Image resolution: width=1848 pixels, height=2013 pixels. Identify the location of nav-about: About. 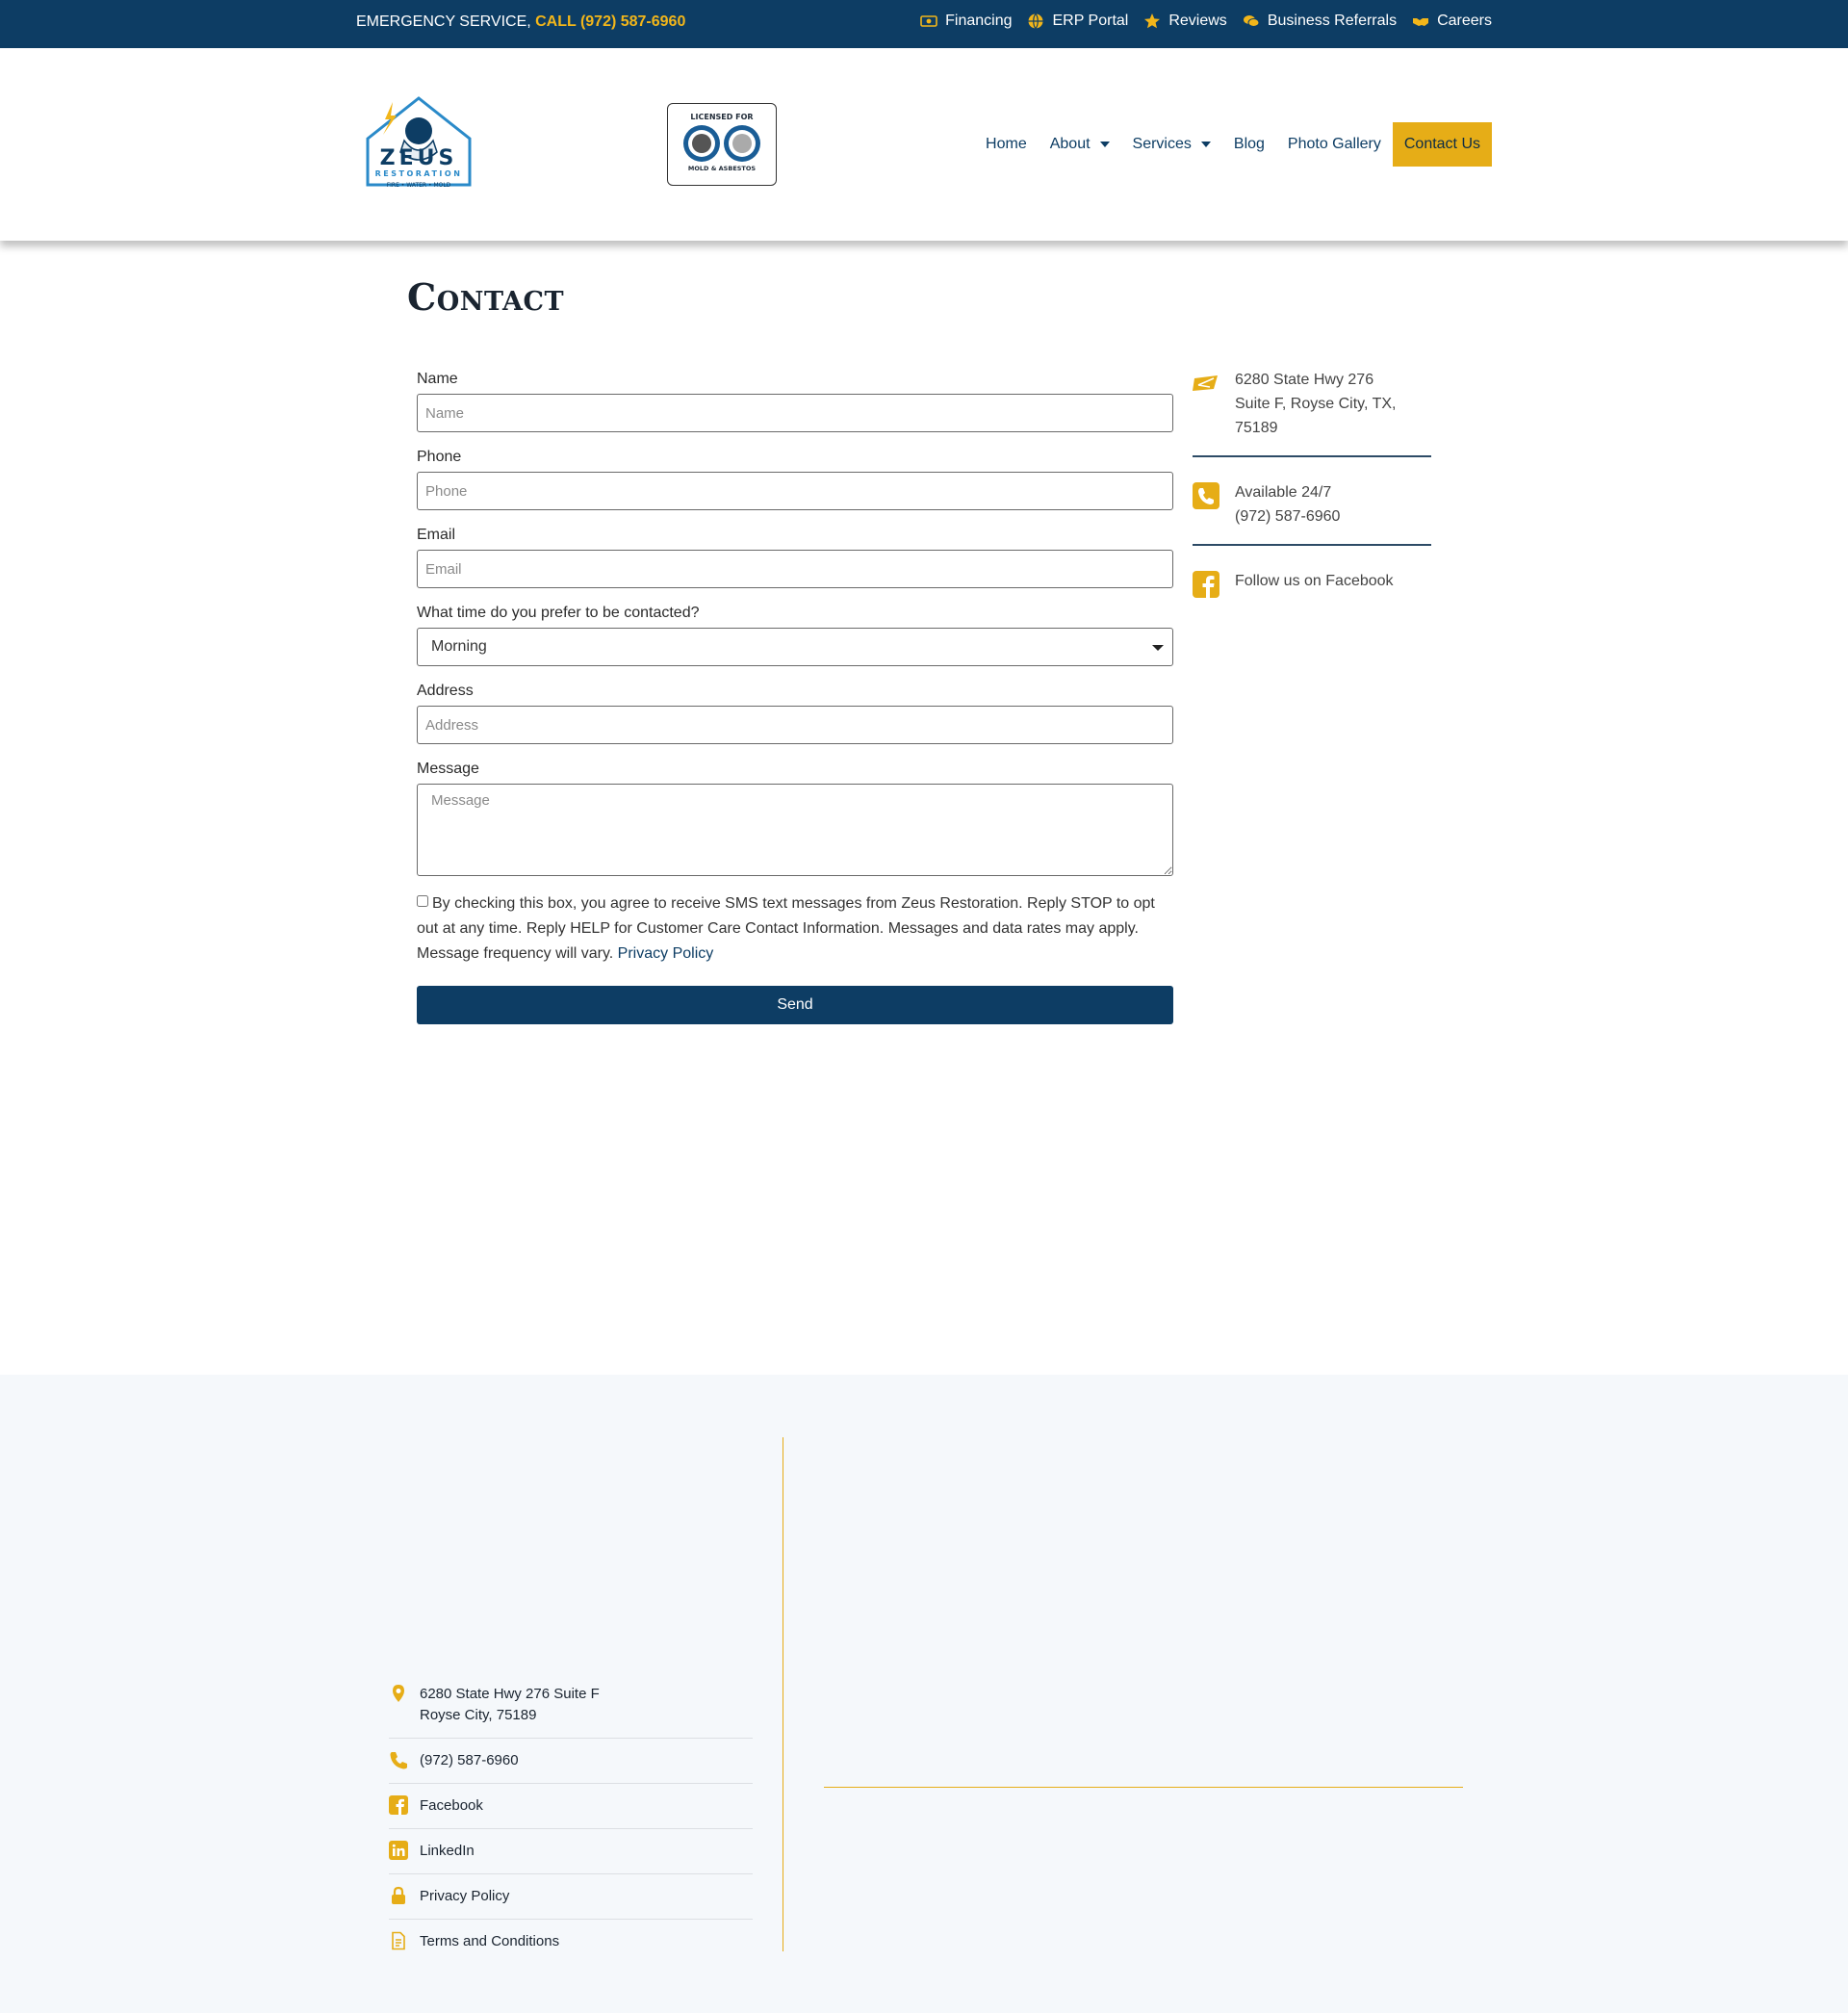
(1080, 144).